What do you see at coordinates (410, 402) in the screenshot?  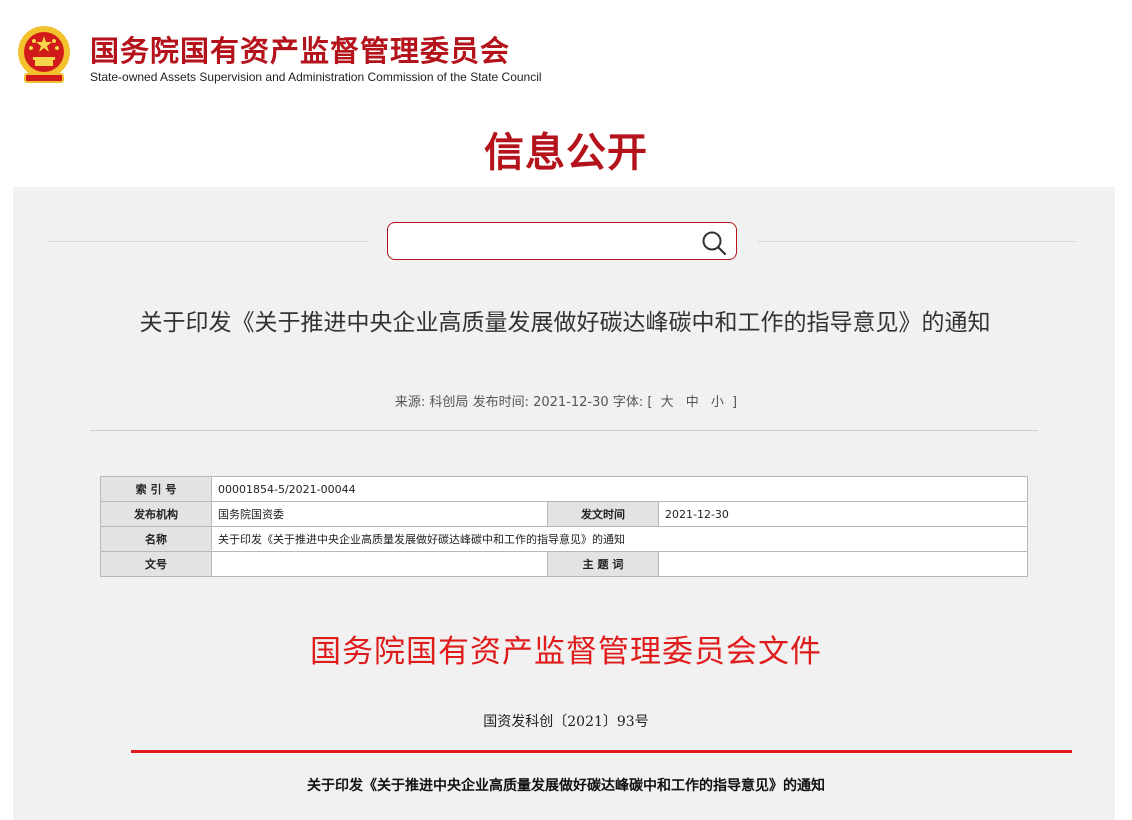 I see `source-label: 来源:` at bounding box center [410, 402].